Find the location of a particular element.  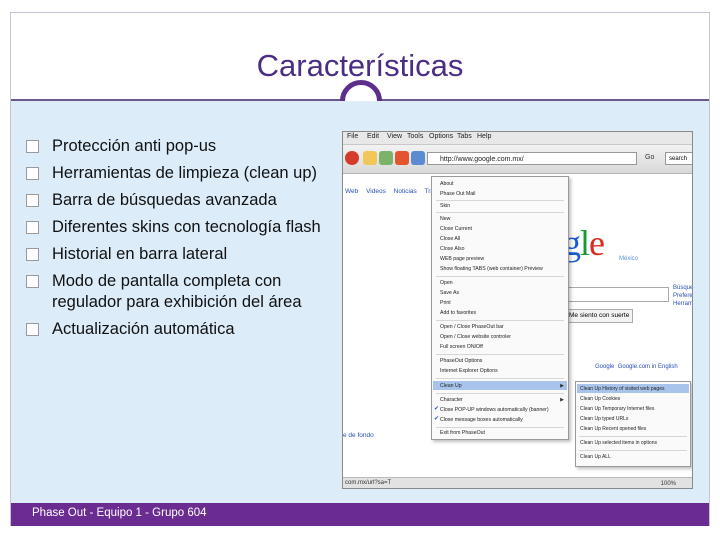

nav-link-news: Noticias is located at coordinates (405, 191).